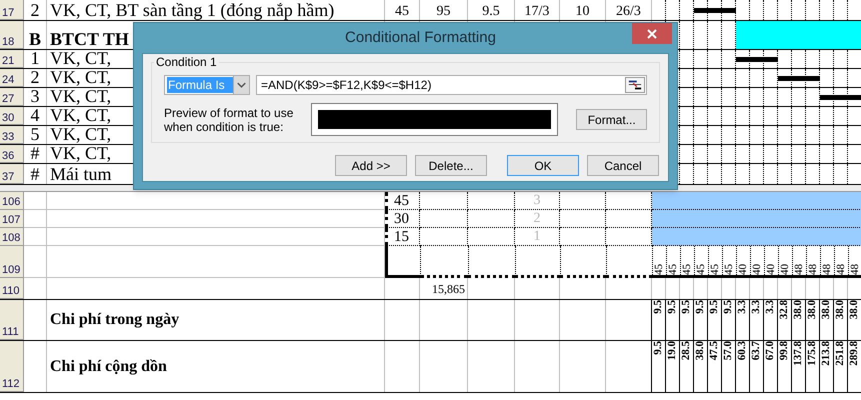 This screenshot has width=861, height=400. What do you see at coordinates (8, 137) in the screenshot?
I see `row-number: 33` at bounding box center [8, 137].